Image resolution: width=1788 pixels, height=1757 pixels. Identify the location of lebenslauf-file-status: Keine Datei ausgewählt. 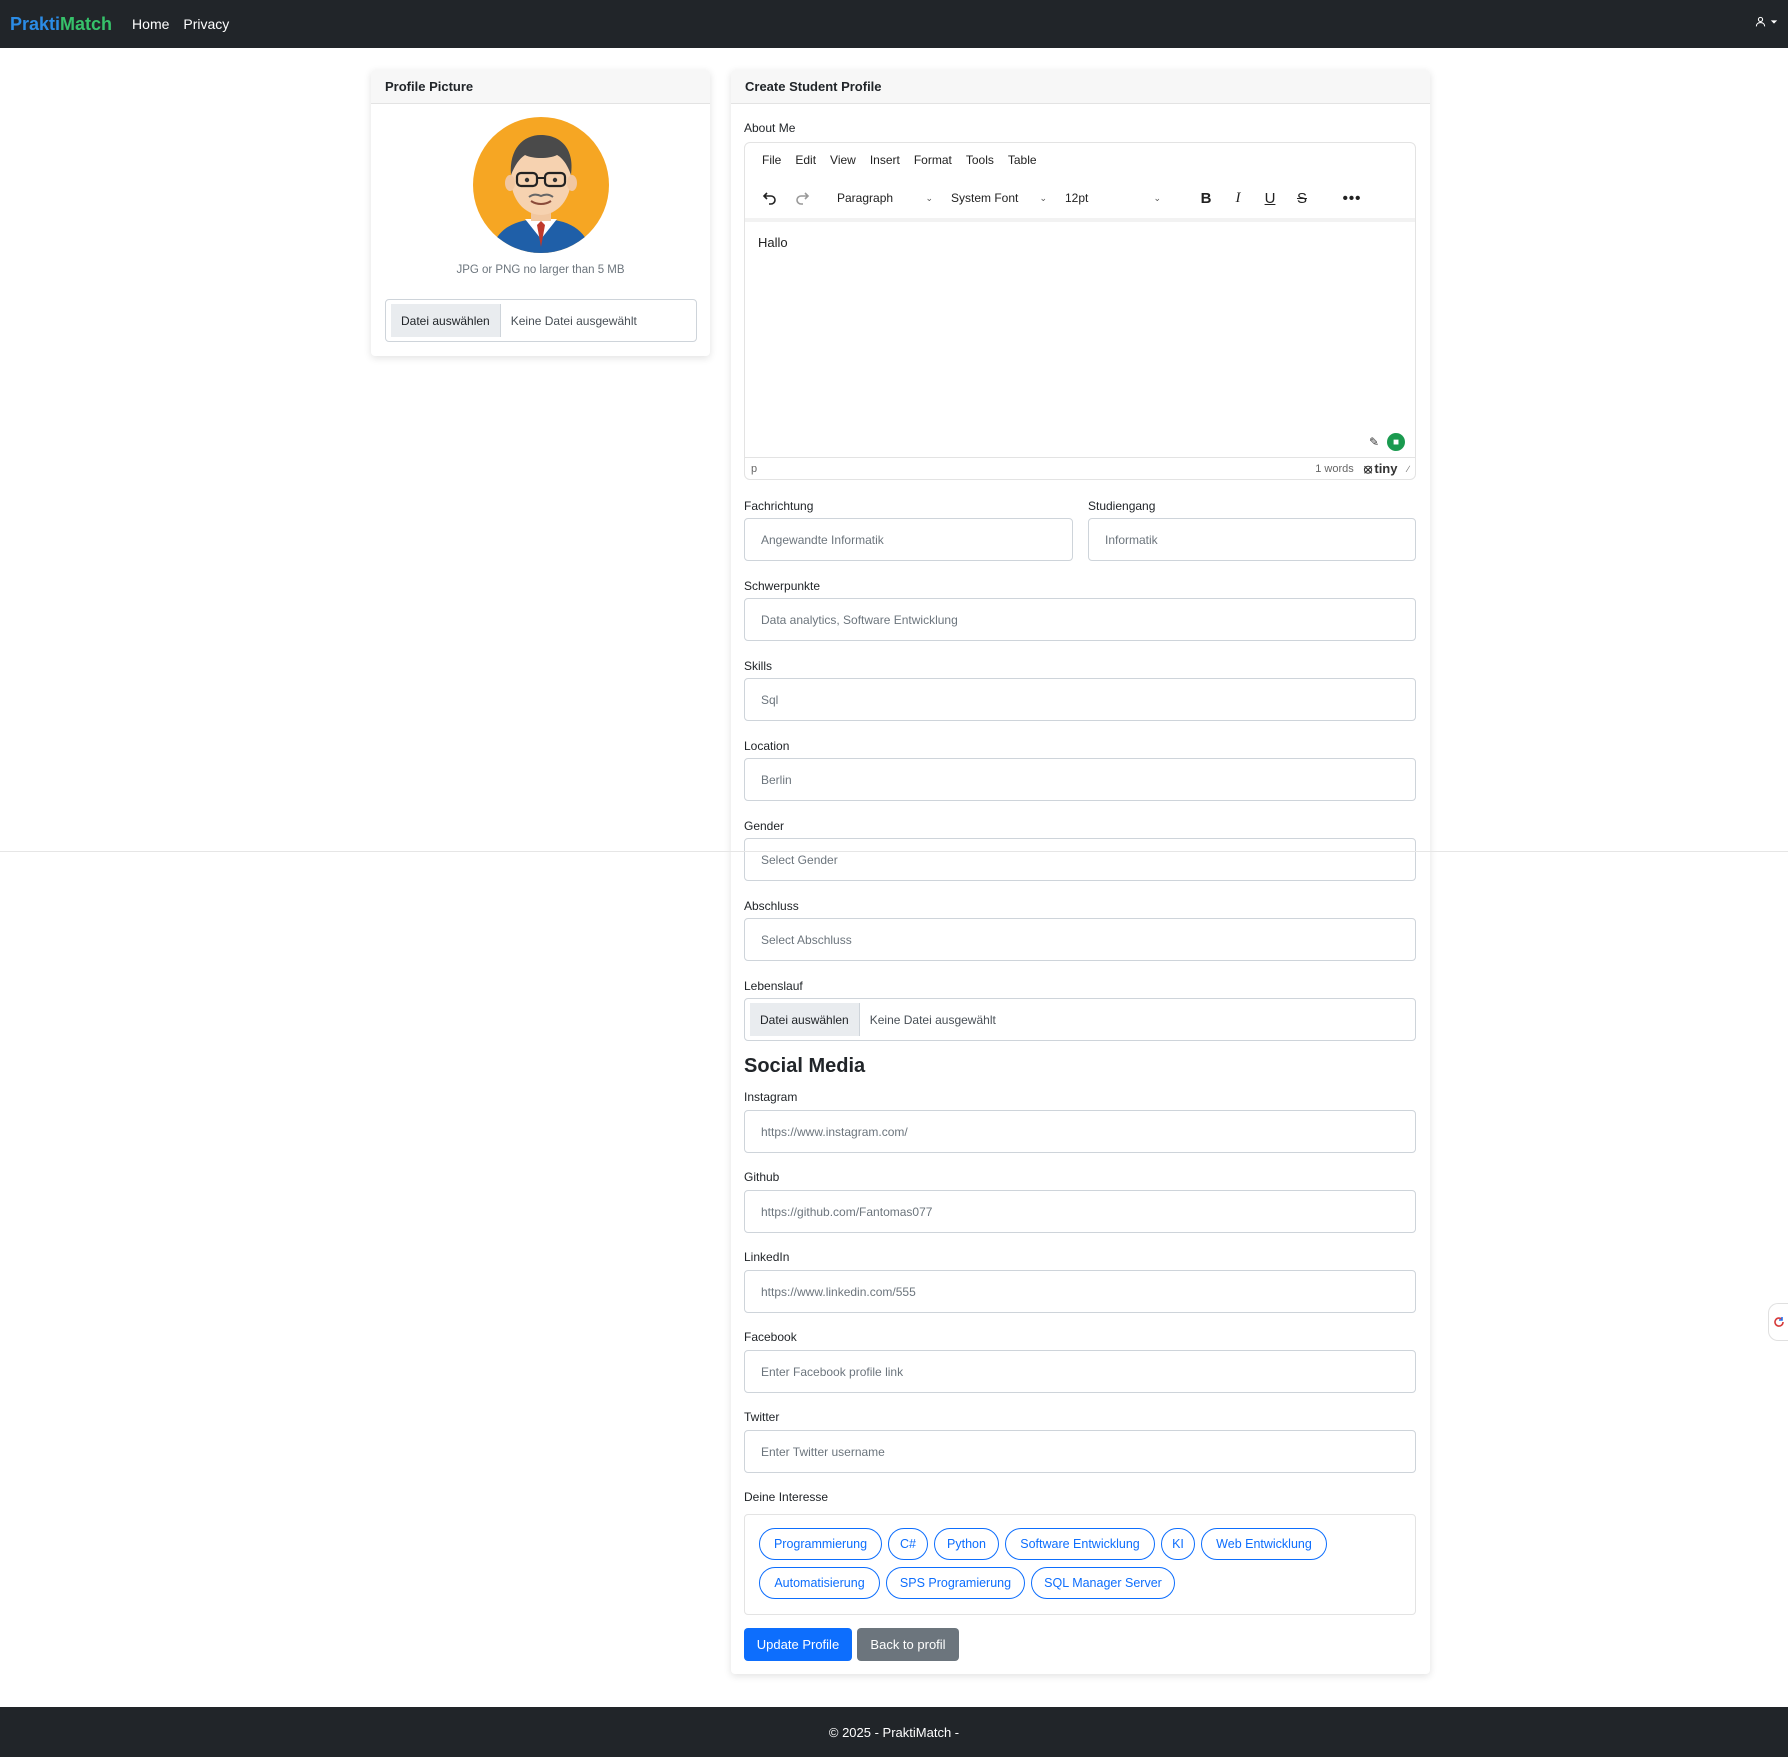
(932, 1019).